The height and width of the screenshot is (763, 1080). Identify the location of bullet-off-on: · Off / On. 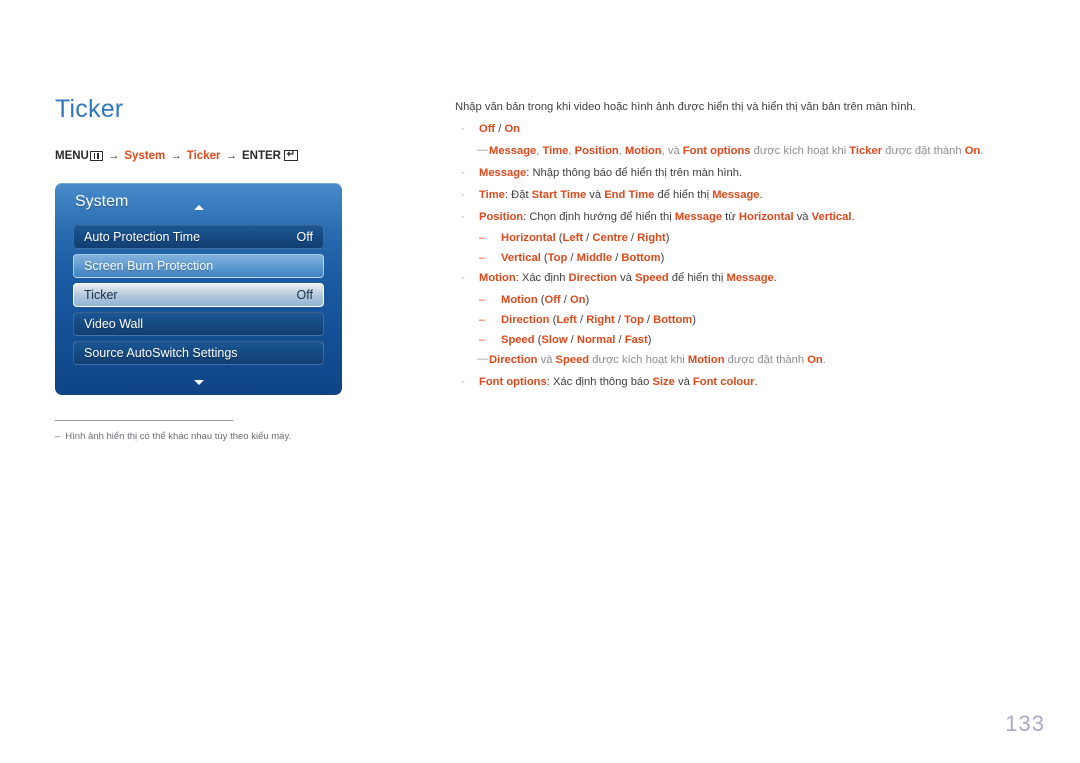
(745, 130).